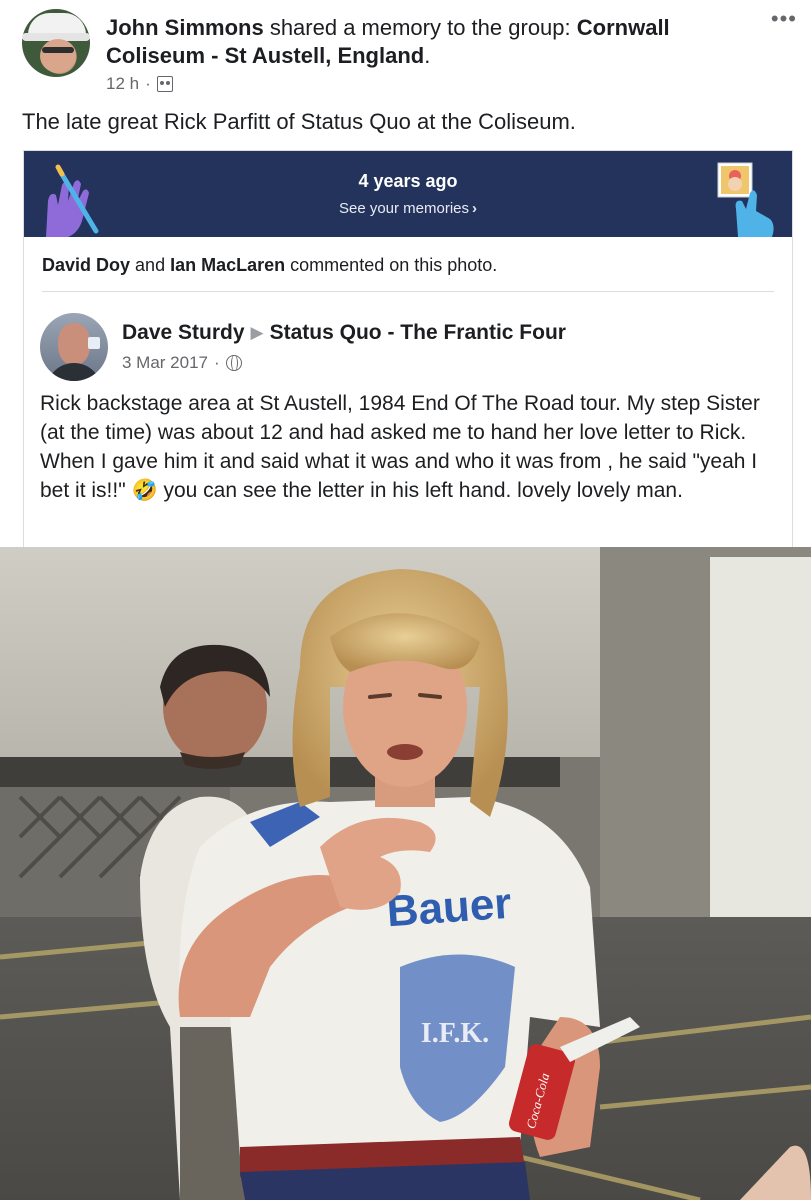 The height and width of the screenshot is (1200, 811). Describe the element at coordinates (227, 265) in the screenshot. I see `commenter-link-2: Ian MacLaren` at that location.